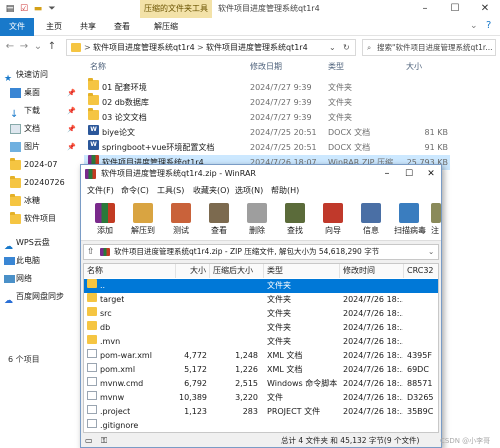  Describe the element at coordinates (98, 67) in the screenshot. I see `column-header-name: 名称` at that location.